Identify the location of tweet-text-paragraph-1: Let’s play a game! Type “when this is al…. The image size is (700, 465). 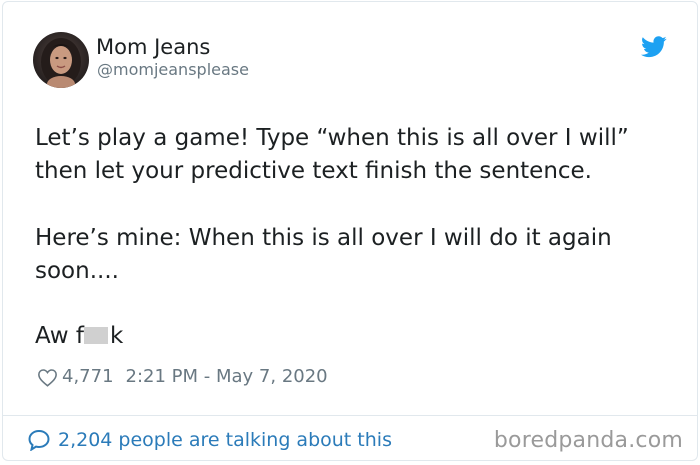
(332, 154).